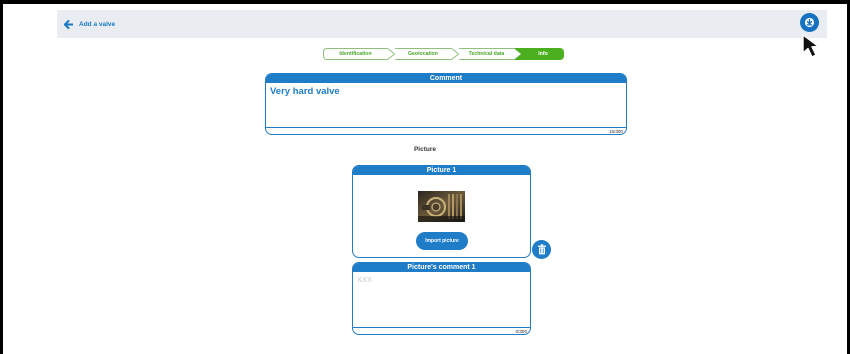  What do you see at coordinates (441, 303) in the screenshot?
I see `picture-comment-textarea: XXX 0/300` at bounding box center [441, 303].